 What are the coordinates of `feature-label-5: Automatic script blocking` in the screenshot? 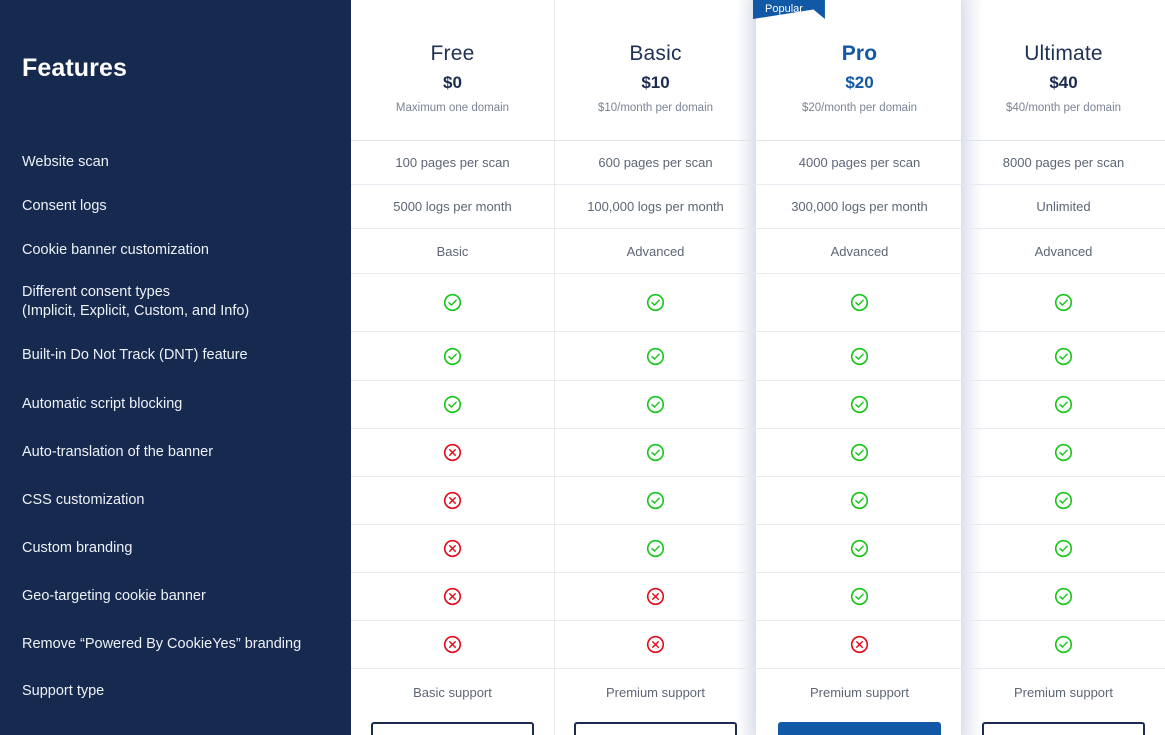 It's located at (175, 404).